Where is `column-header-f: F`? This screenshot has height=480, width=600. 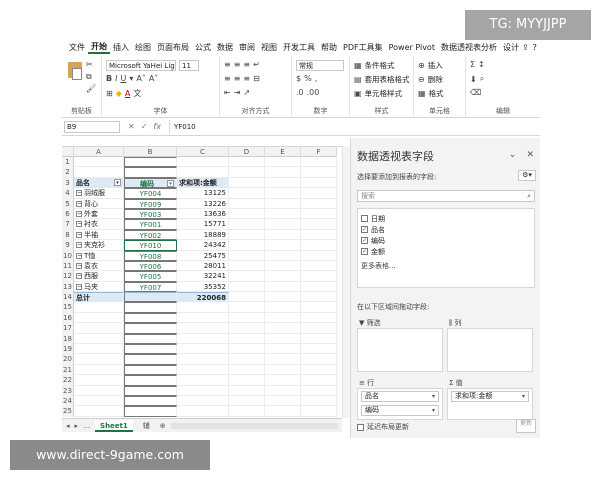
column-header-f: F is located at coordinates (319, 152).